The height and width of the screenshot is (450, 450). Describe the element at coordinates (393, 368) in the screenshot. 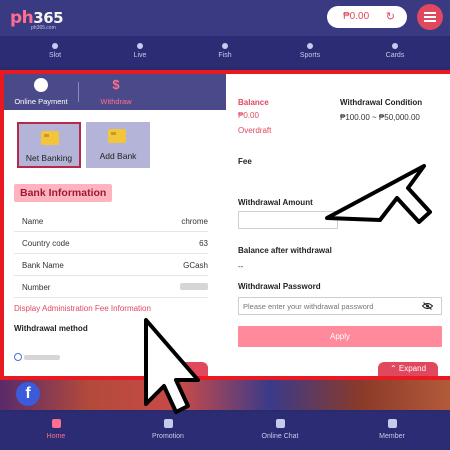

I see `chevron-up-icon: ⌃` at that location.